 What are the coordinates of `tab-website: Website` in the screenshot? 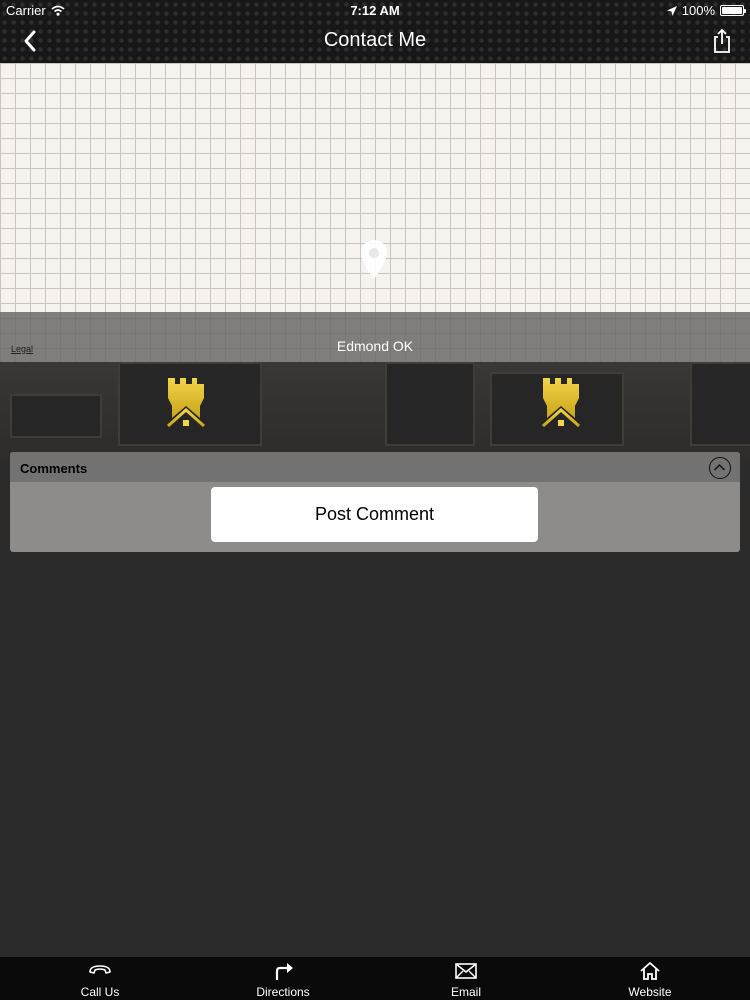 It's located at (650, 978).